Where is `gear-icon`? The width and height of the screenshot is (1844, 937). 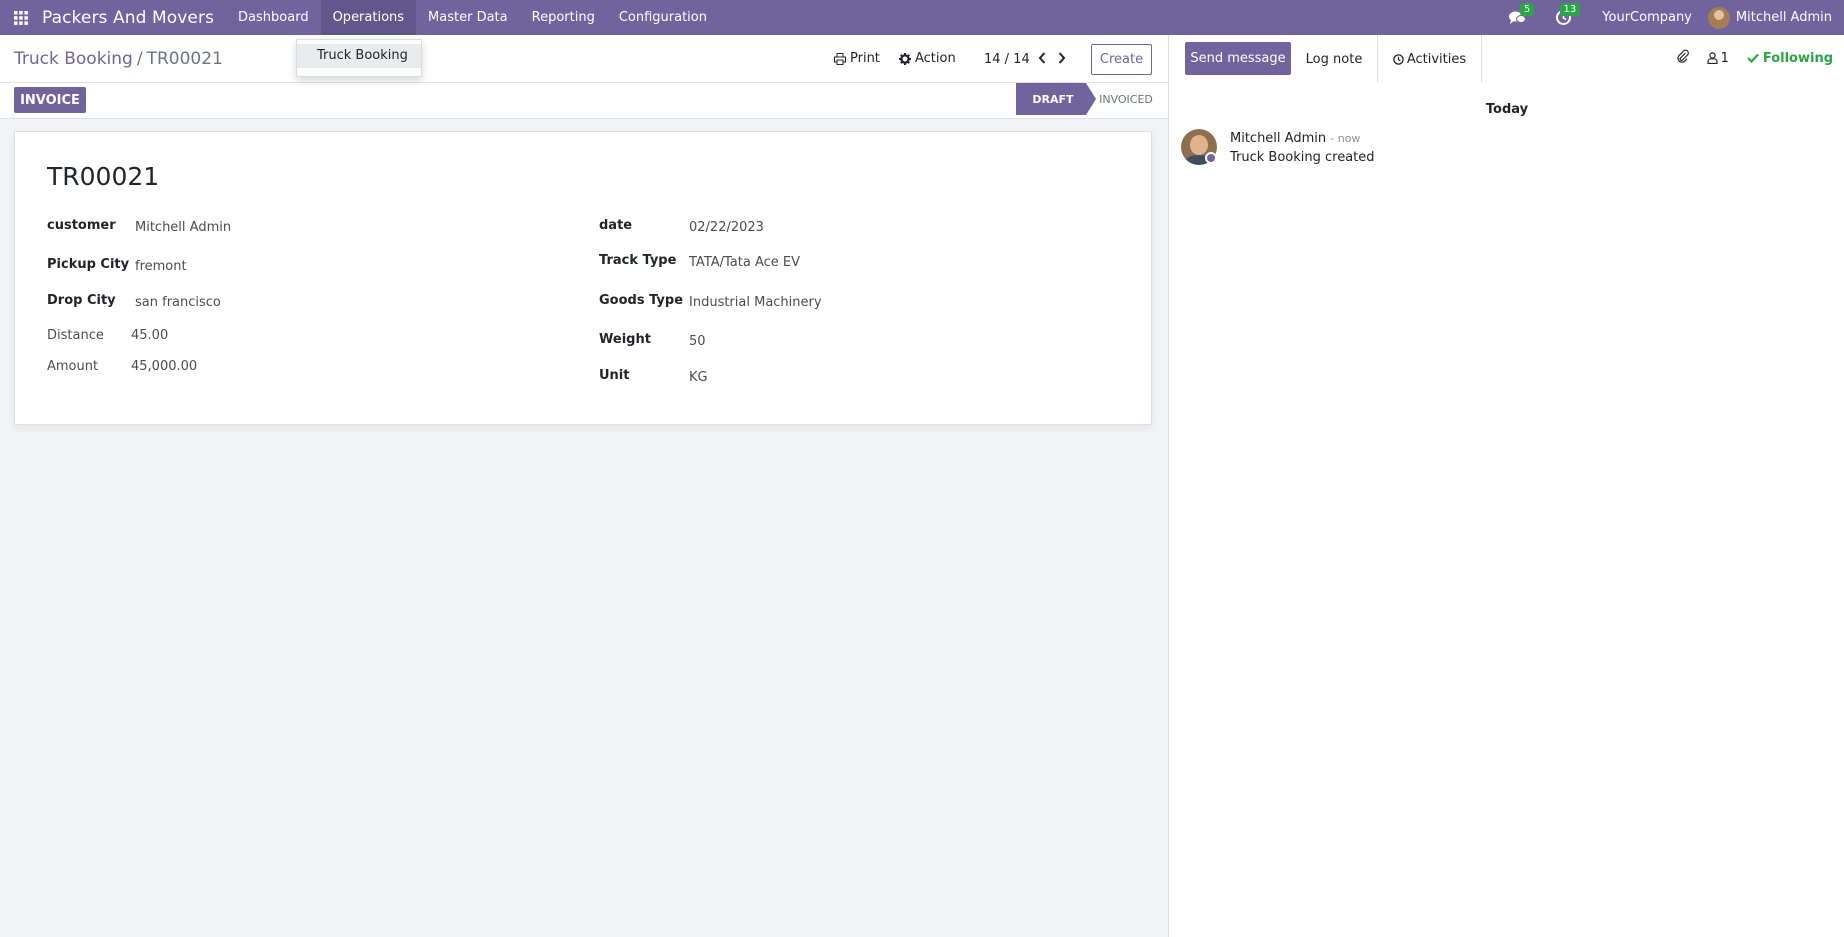
gear-icon is located at coordinates (905, 58).